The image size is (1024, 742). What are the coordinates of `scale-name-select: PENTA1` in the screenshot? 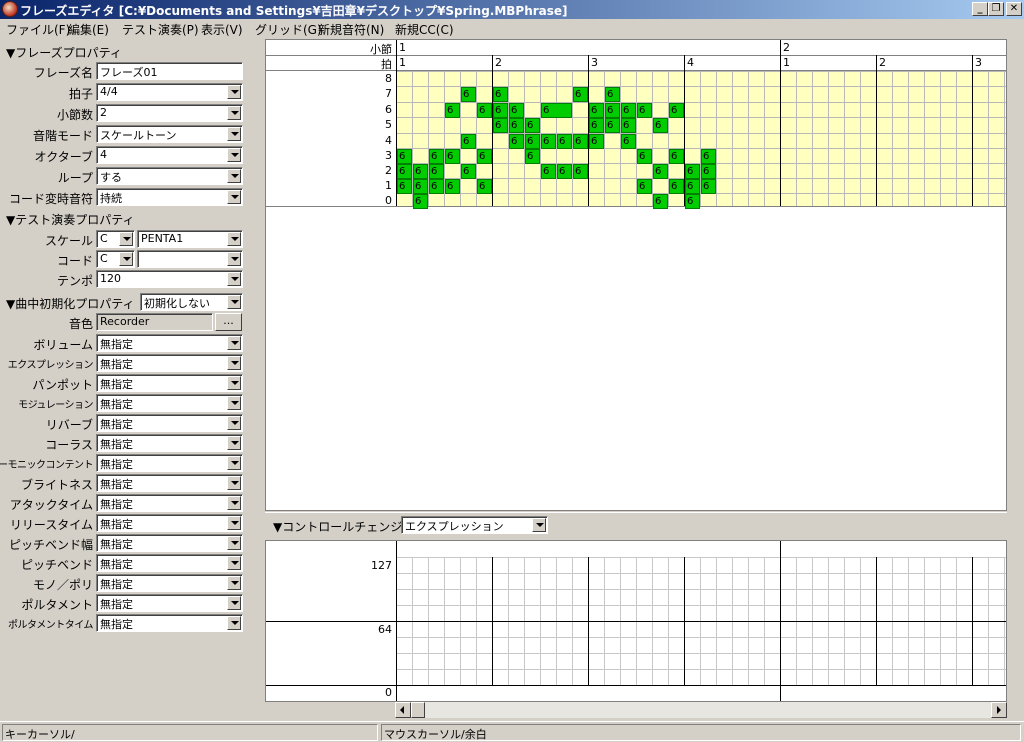 It's located at (190, 239).